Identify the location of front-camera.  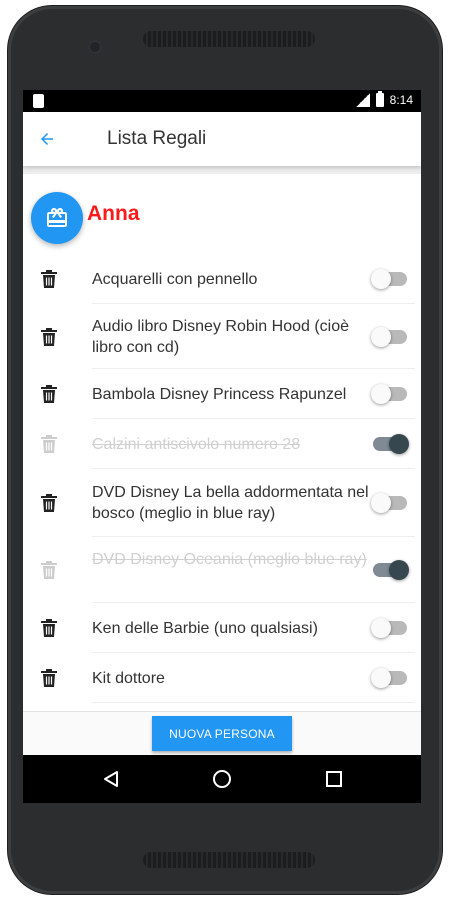
(95, 47).